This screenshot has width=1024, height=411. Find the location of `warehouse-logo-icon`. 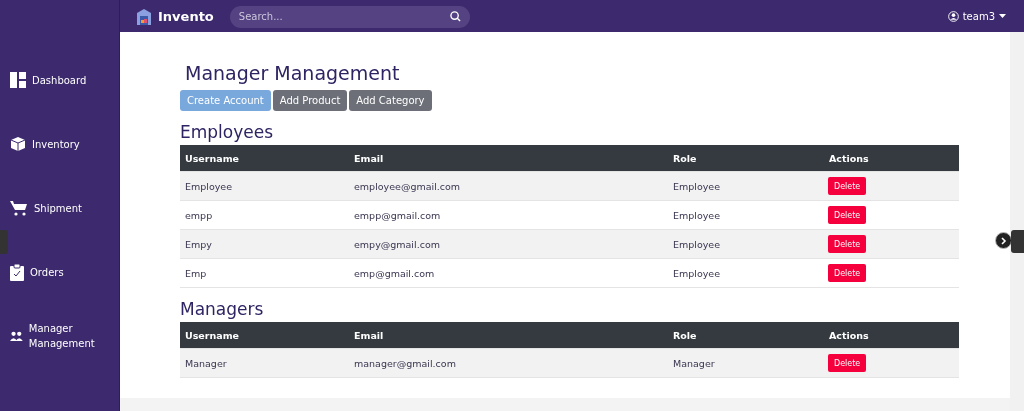

warehouse-logo-icon is located at coordinates (144, 16).